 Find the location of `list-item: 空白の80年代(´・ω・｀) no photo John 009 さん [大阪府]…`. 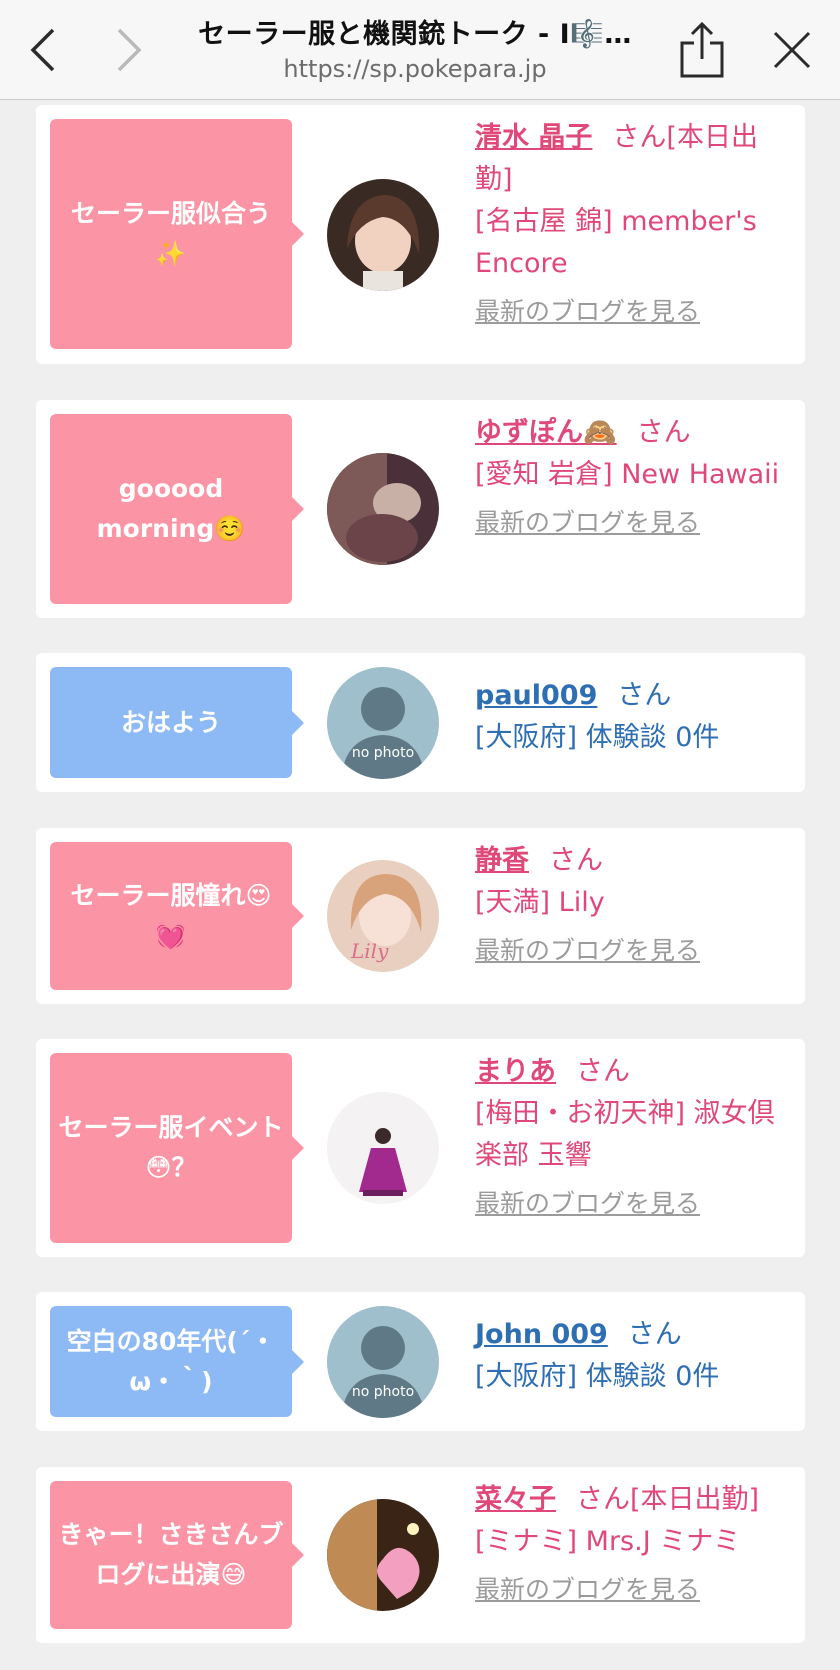

list-item: 空白の80年代(´・ω・｀) no photo John 009 さん [大阪府]… is located at coordinates (420, 1361).